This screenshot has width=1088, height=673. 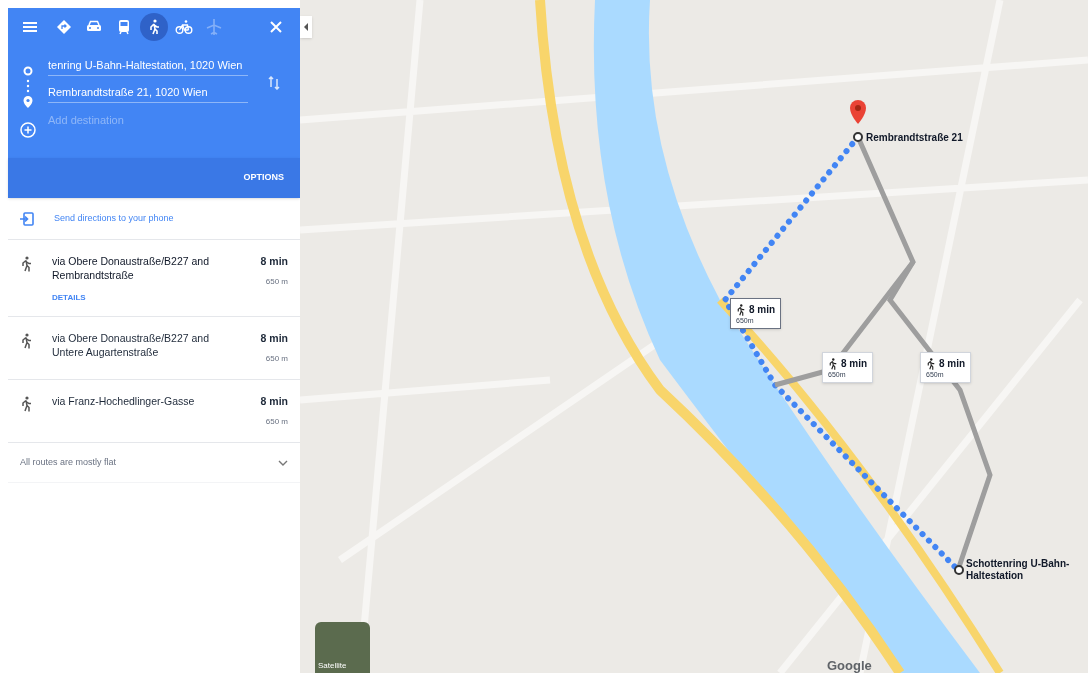 I want to click on route-description: via Obere Donaustraße/B227 and Untere Augartenstraße, so click(x=131, y=345).